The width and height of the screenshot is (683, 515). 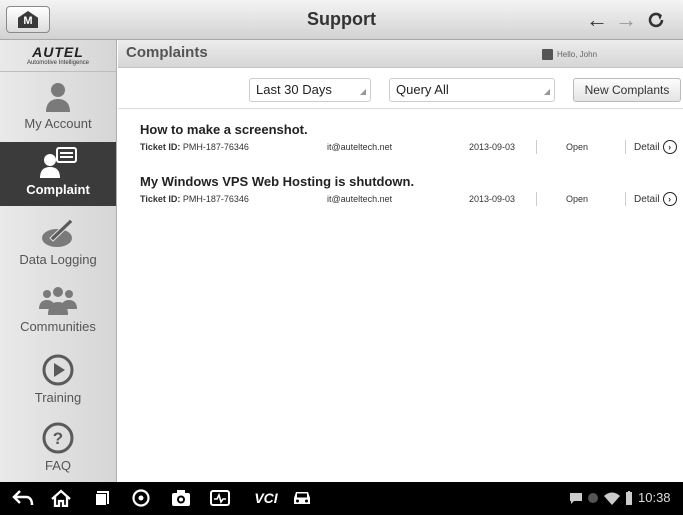 I want to click on autel-logo: AUTEL Automotive Intelligence, so click(x=58, y=56).